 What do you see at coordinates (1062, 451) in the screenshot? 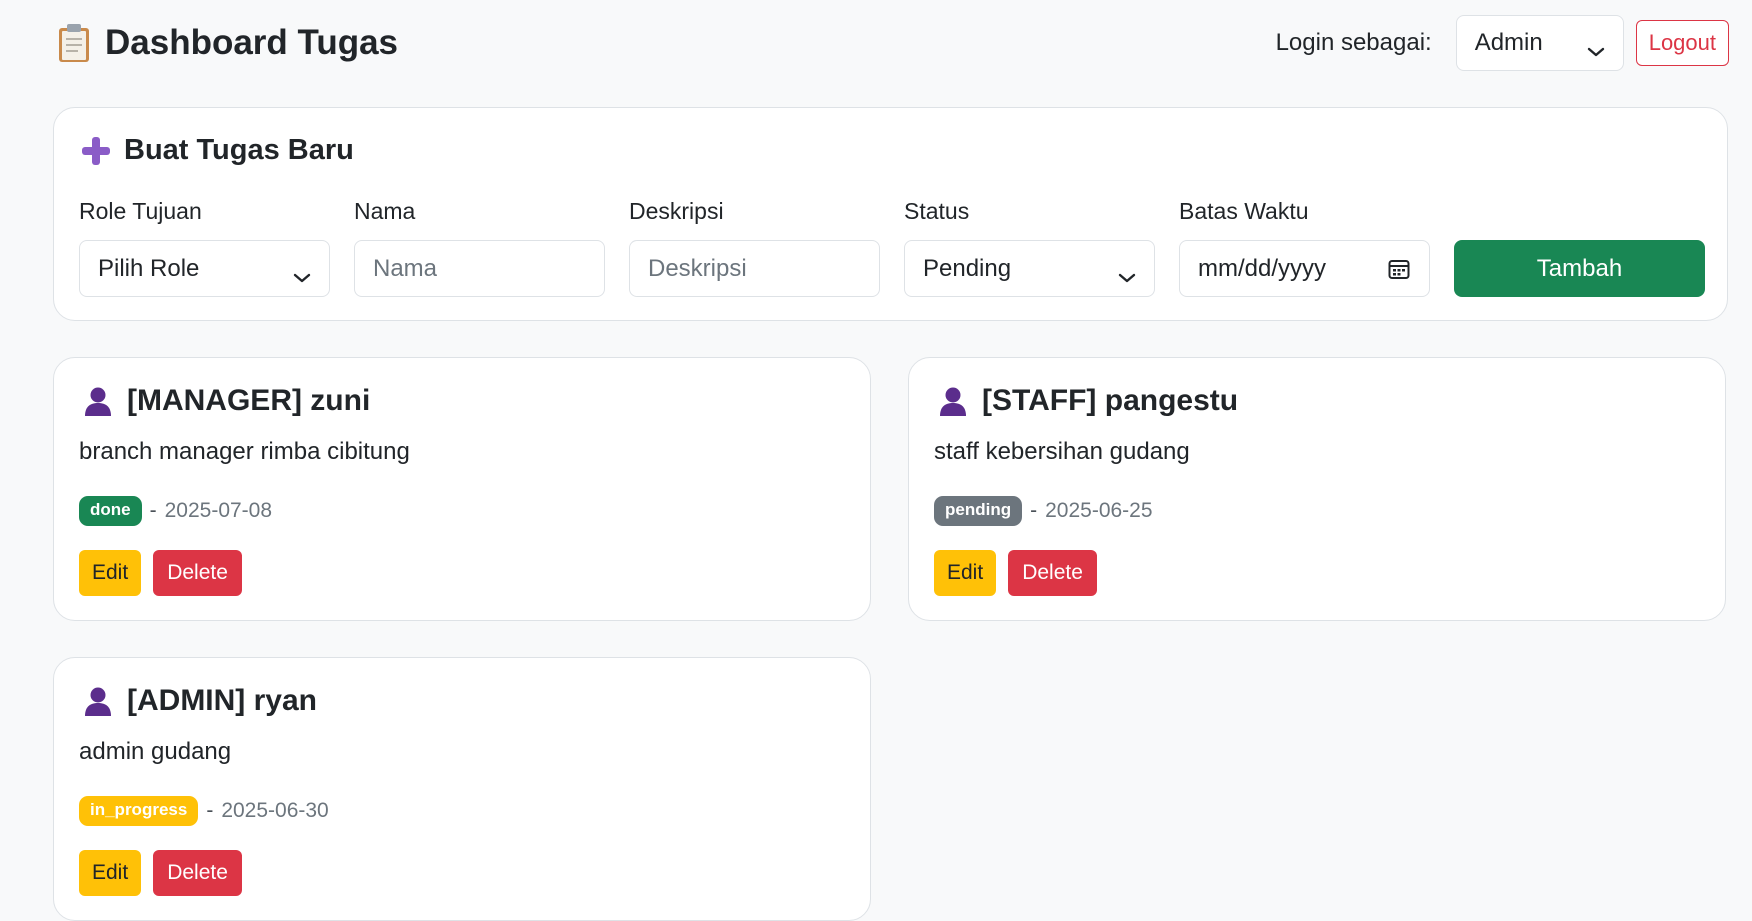
I see `task-description: staff kebersihan gudang` at bounding box center [1062, 451].